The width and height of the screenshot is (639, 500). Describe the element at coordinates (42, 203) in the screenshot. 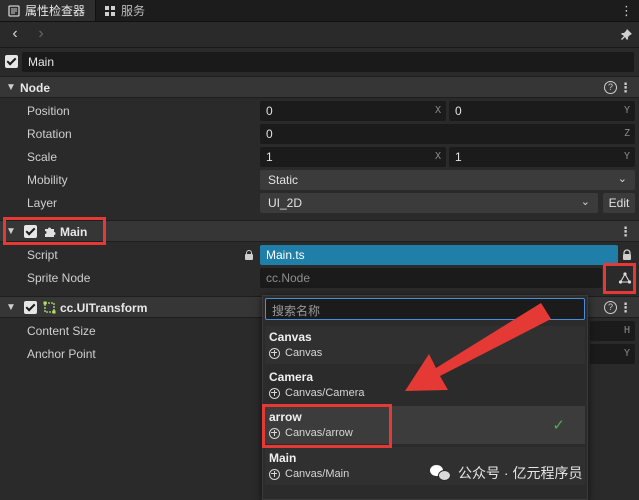

I see `layer-label: Layer` at that location.